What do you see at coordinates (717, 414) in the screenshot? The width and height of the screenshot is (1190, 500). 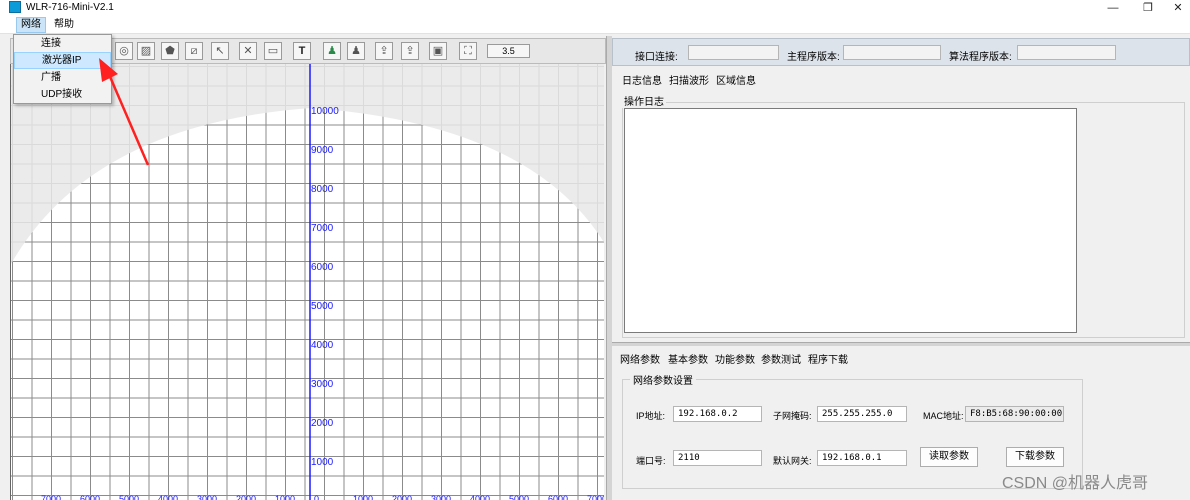 I see `ip-field: 192.168.0.2` at bounding box center [717, 414].